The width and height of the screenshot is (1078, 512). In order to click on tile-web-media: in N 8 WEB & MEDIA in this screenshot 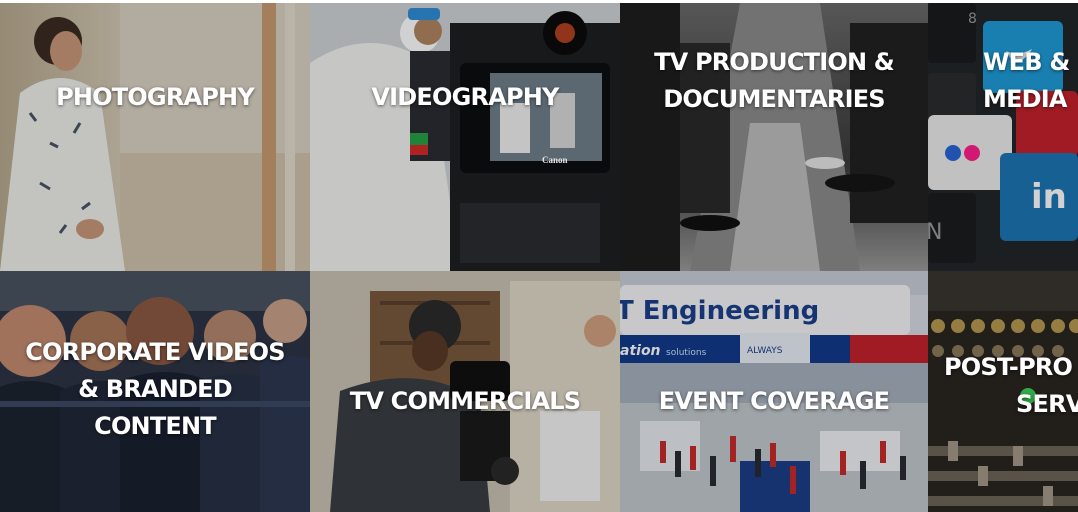, I will do `click(1003, 137)`.